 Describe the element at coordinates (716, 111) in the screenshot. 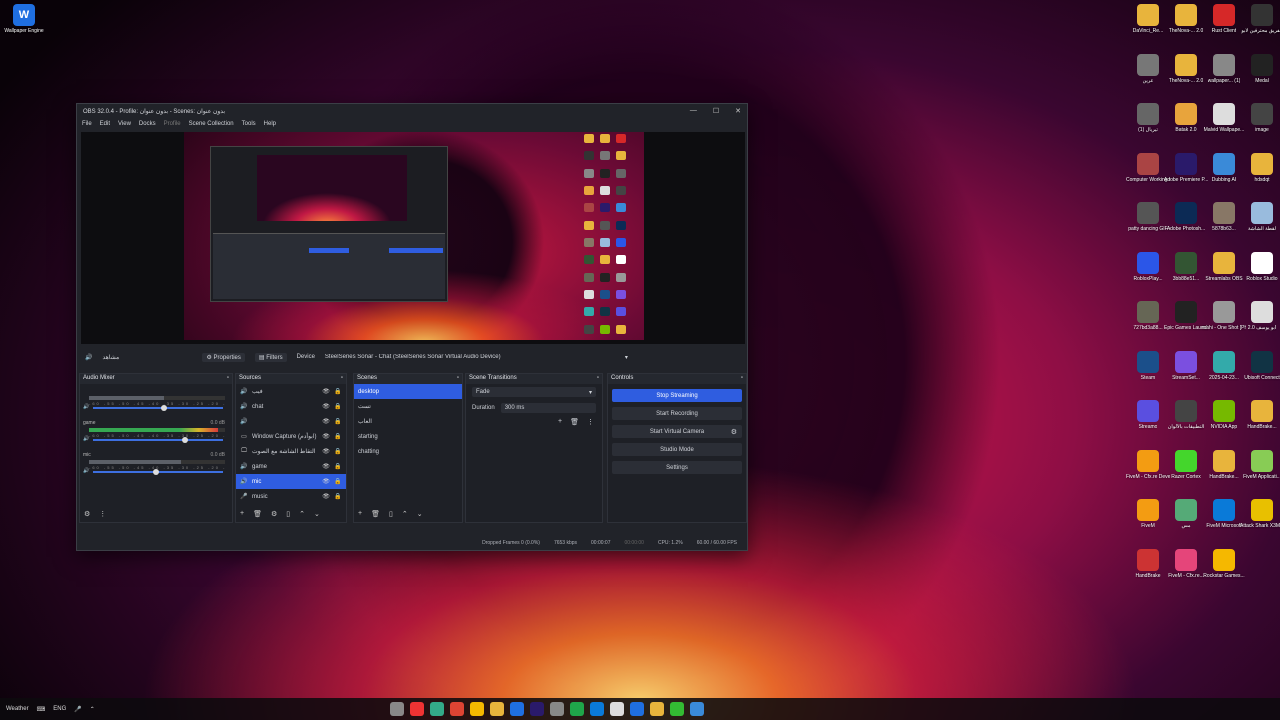

I see `maximize-button: ☐` at that location.